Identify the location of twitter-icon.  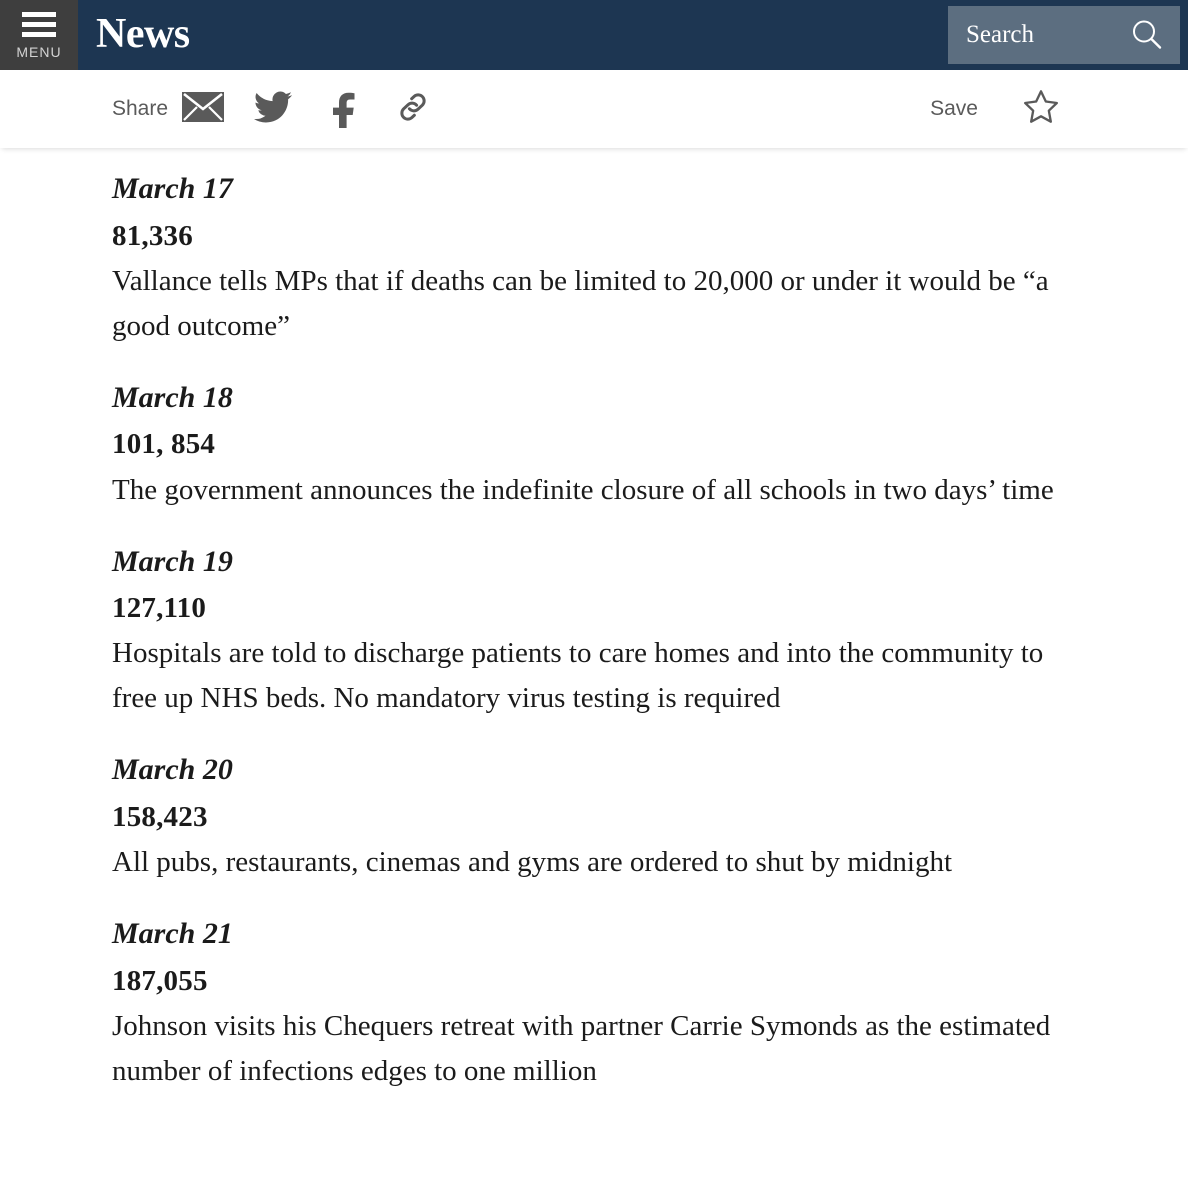
(273, 109).